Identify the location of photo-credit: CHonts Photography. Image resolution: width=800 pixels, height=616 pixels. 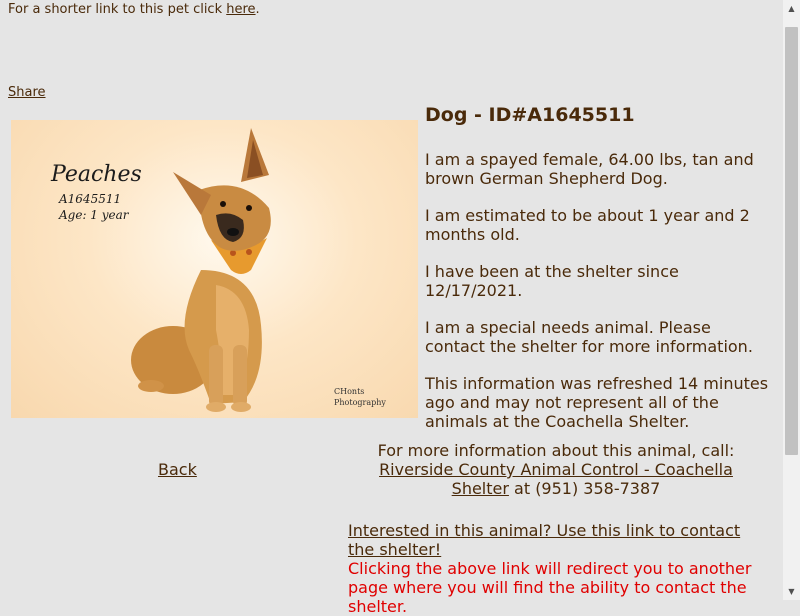
(360, 397).